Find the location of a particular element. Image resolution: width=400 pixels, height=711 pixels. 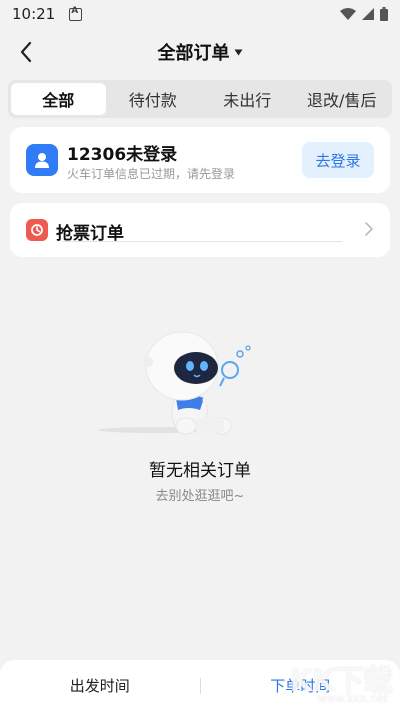

watermark: KK下载 www.kkx.net is located at coordinates (336, 683).